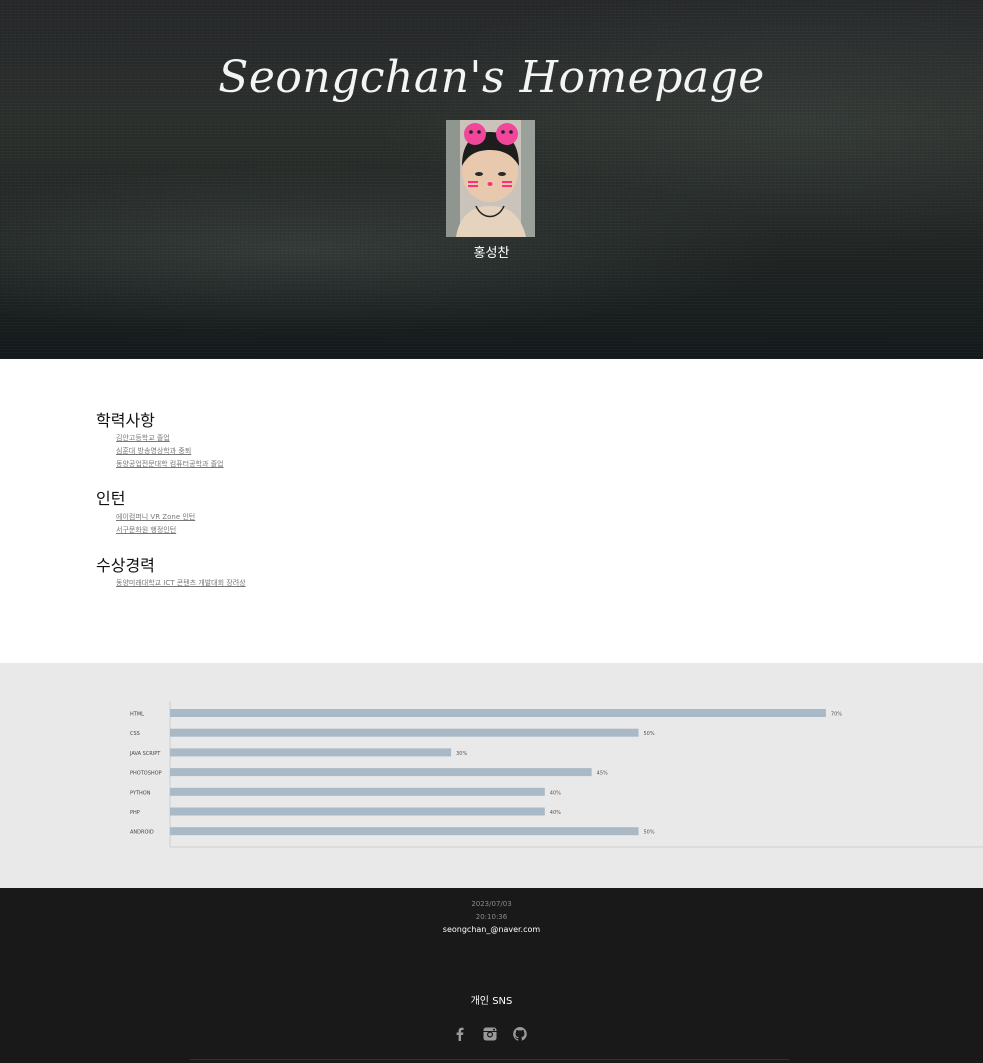 The height and width of the screenshot is (1063, 983). Describe the element at coordinates (491, 77) in the screenshot. I see `page-title: Seongchan's Homepage` at that location.